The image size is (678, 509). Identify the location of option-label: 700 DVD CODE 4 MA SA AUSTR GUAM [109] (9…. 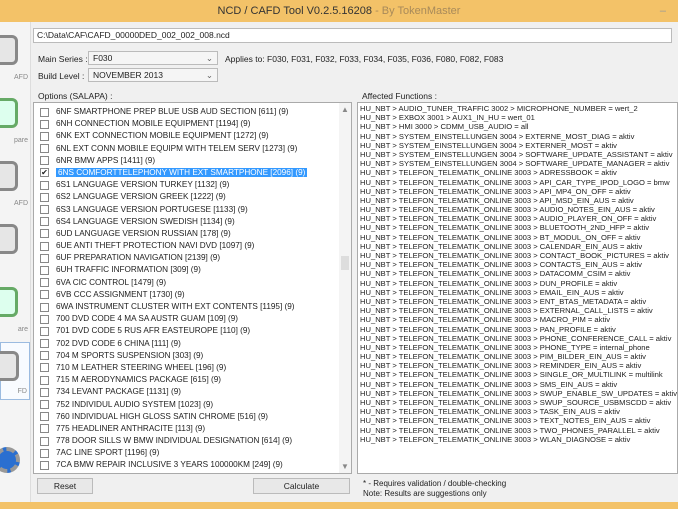
(147, 319).